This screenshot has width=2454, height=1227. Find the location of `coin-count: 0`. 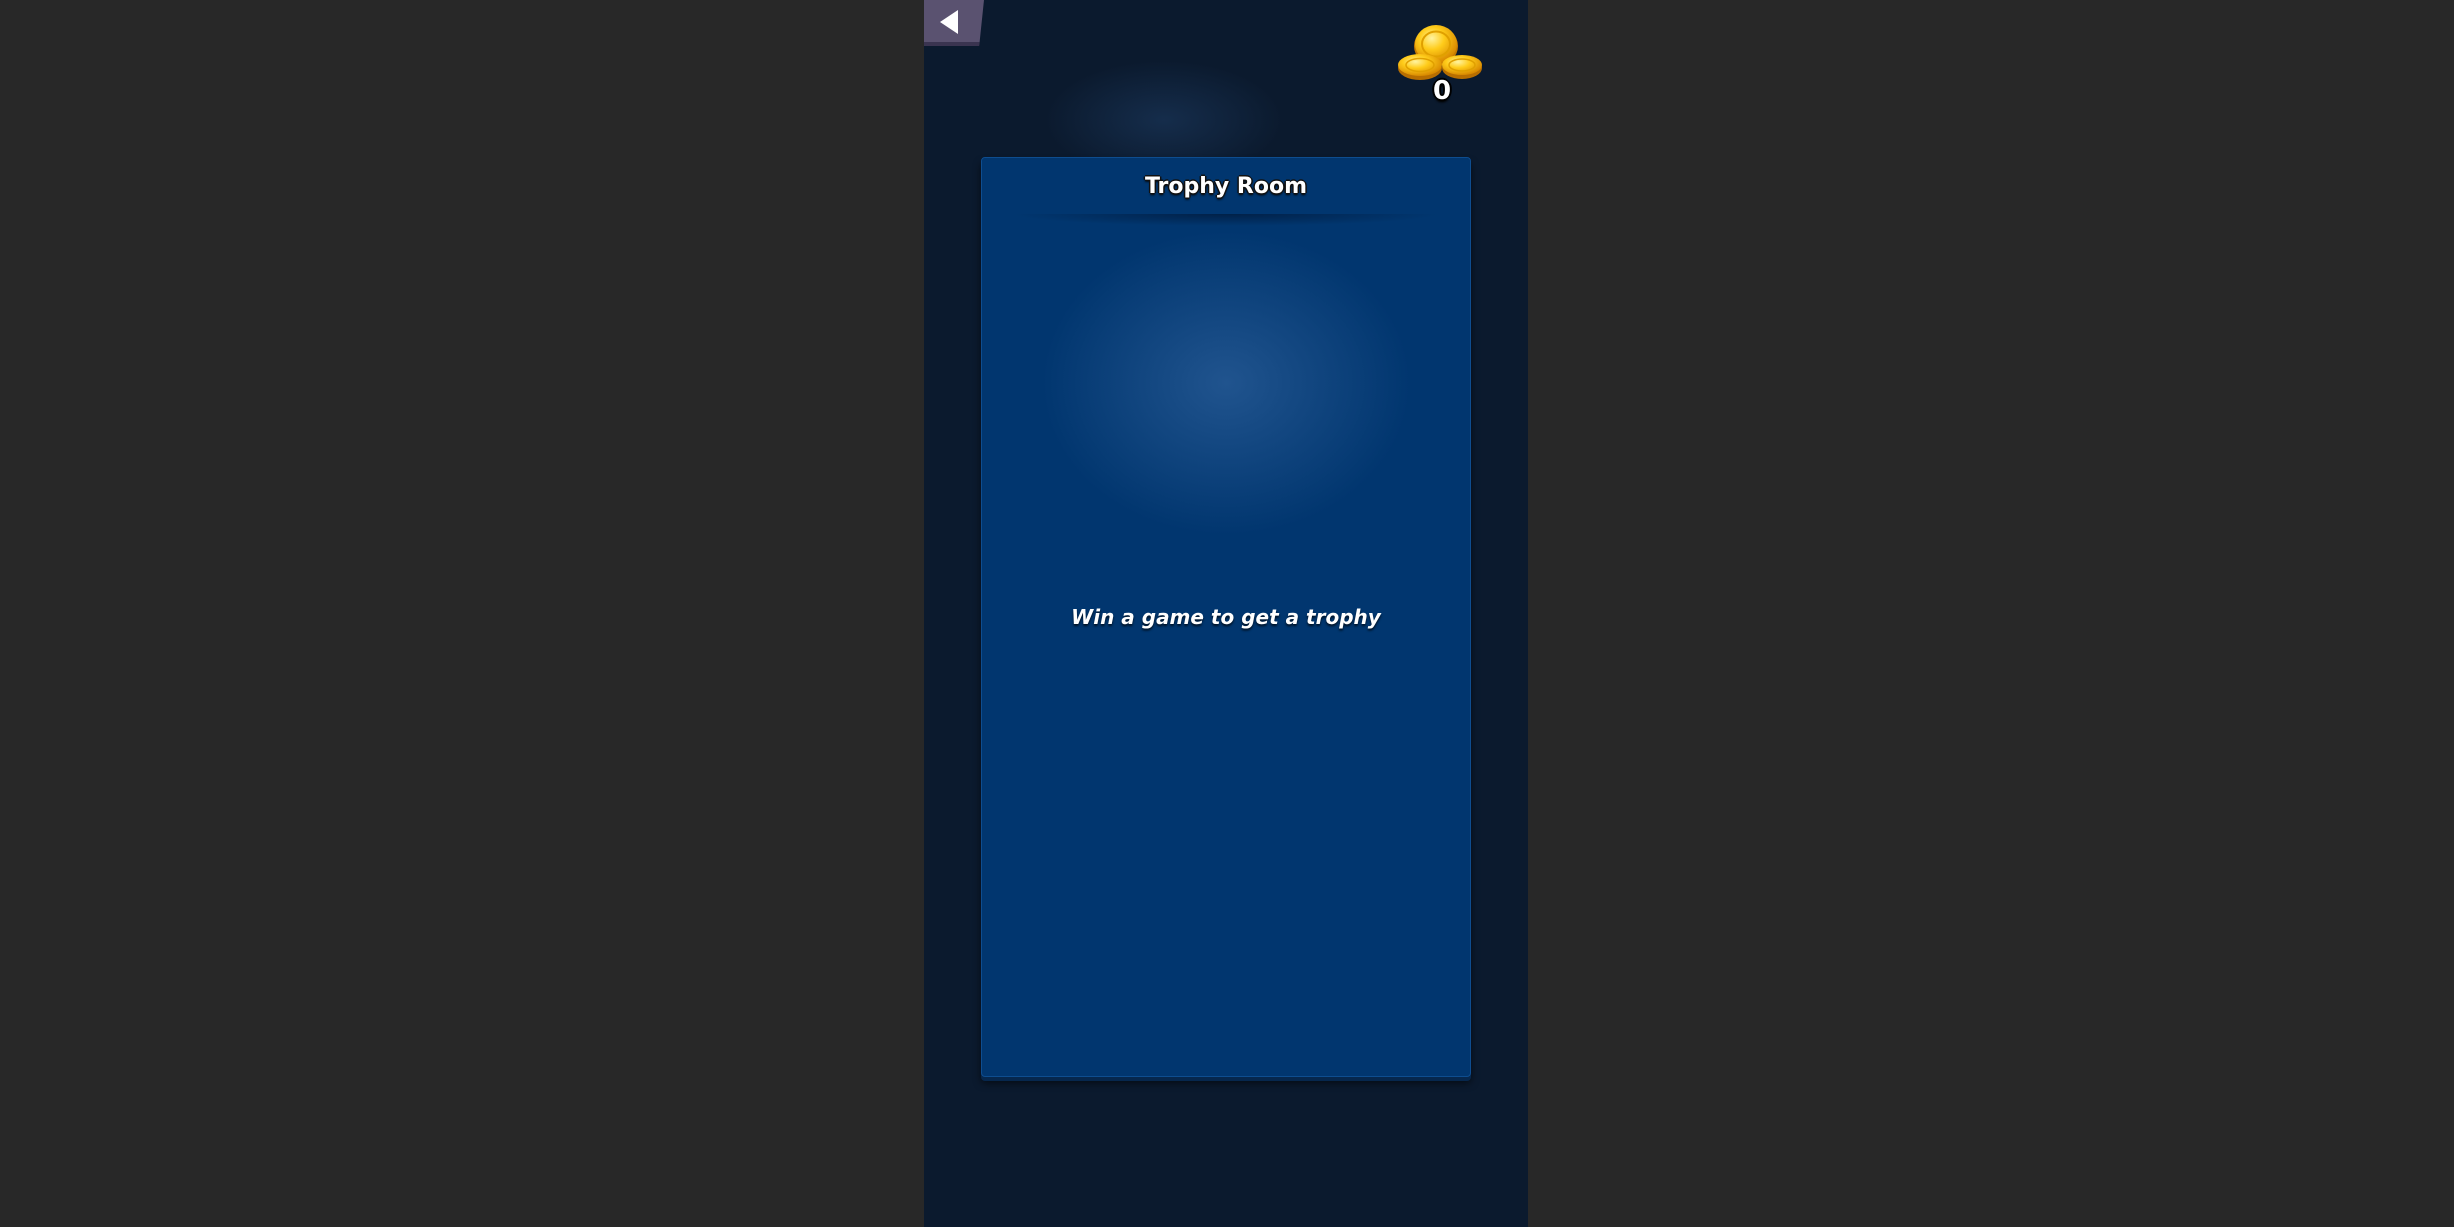

coin-count: 0 is located at coordinates (1442, 91).